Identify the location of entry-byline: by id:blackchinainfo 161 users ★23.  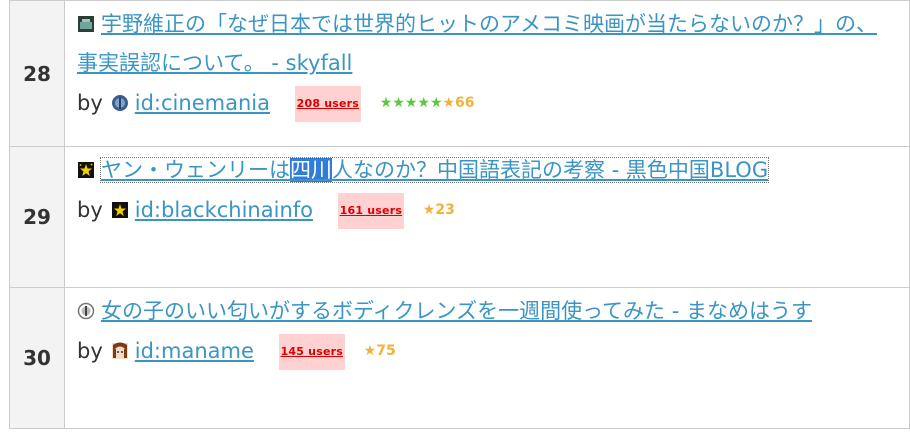
(487, 211).